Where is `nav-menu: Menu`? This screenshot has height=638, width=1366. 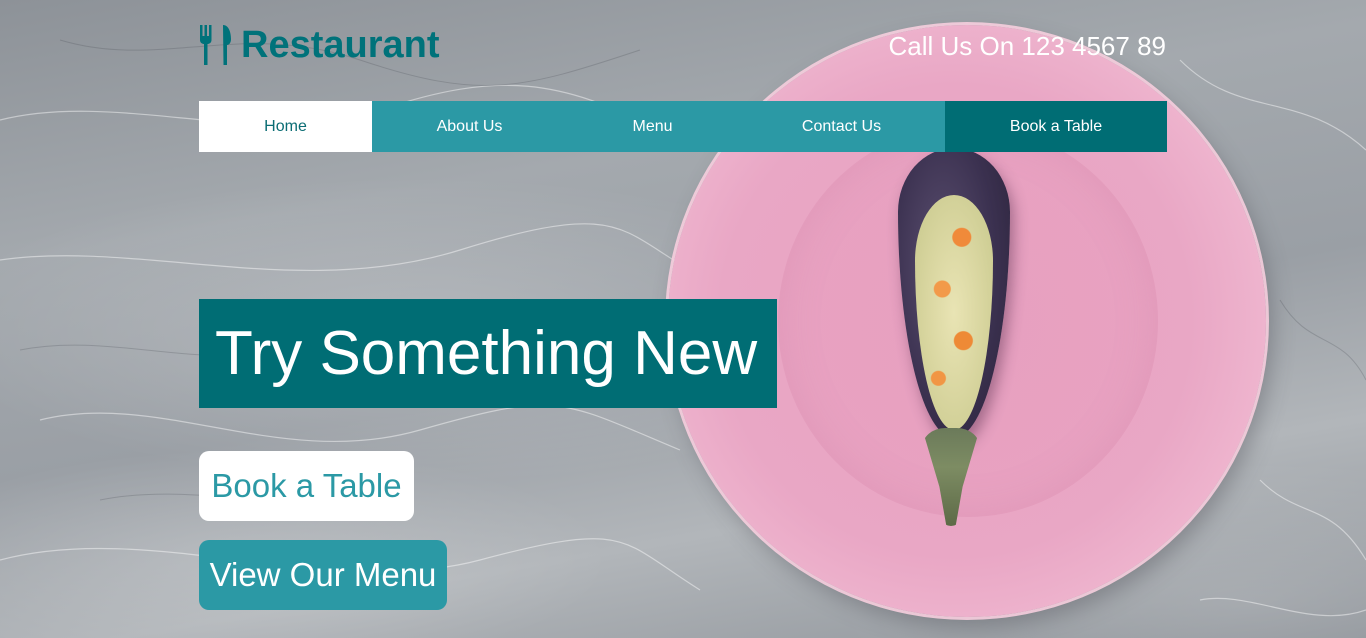
nav-menu: Menu is located at coordinates (652, 126).